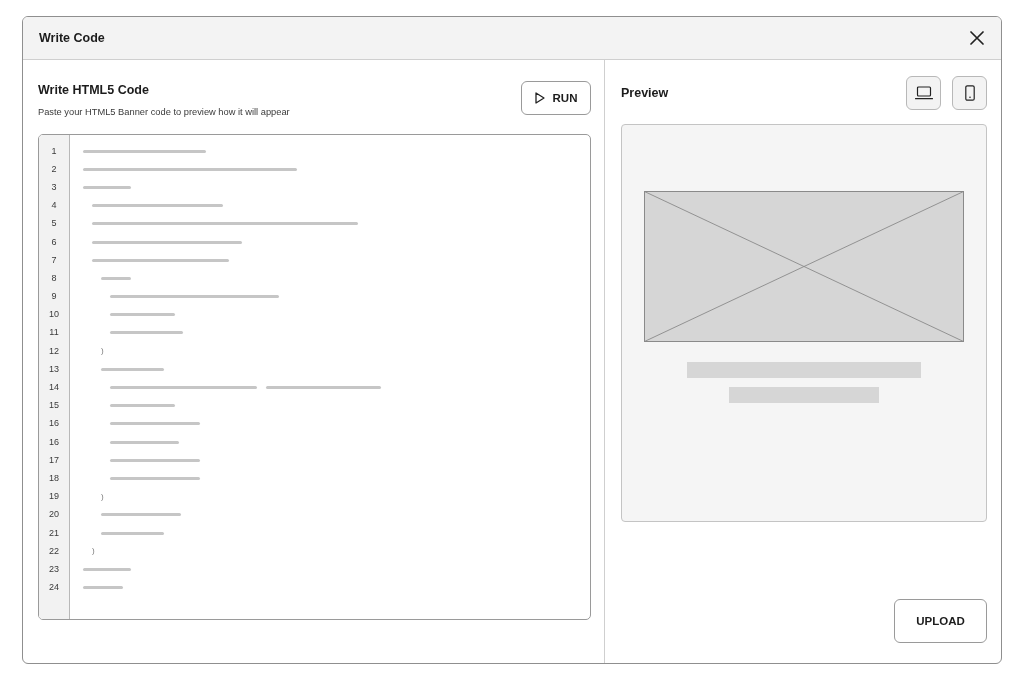 Image resolution: width=1024 pixels, height=682 pixels. Describe the element at coordinates (940, 621) in the screenshot. I see `upload-button: UPLOAD` at that location.